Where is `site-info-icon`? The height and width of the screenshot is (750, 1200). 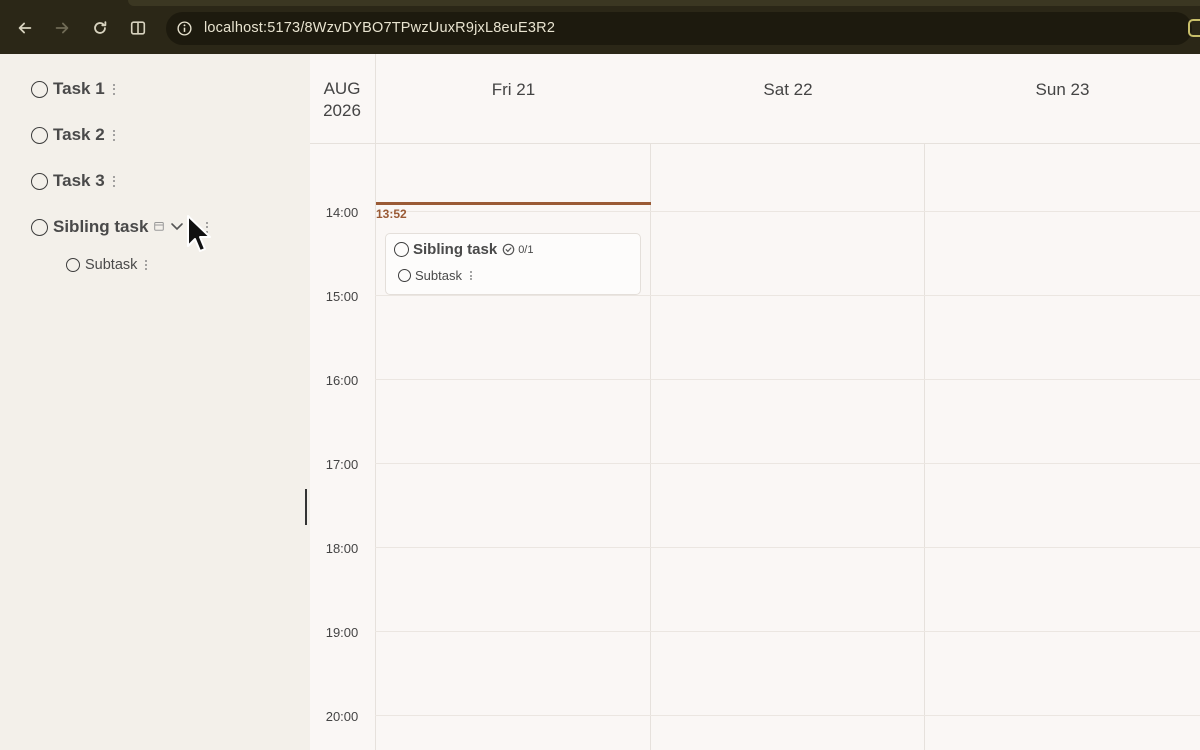 site-info-icon is located at coordinates (184, 28).